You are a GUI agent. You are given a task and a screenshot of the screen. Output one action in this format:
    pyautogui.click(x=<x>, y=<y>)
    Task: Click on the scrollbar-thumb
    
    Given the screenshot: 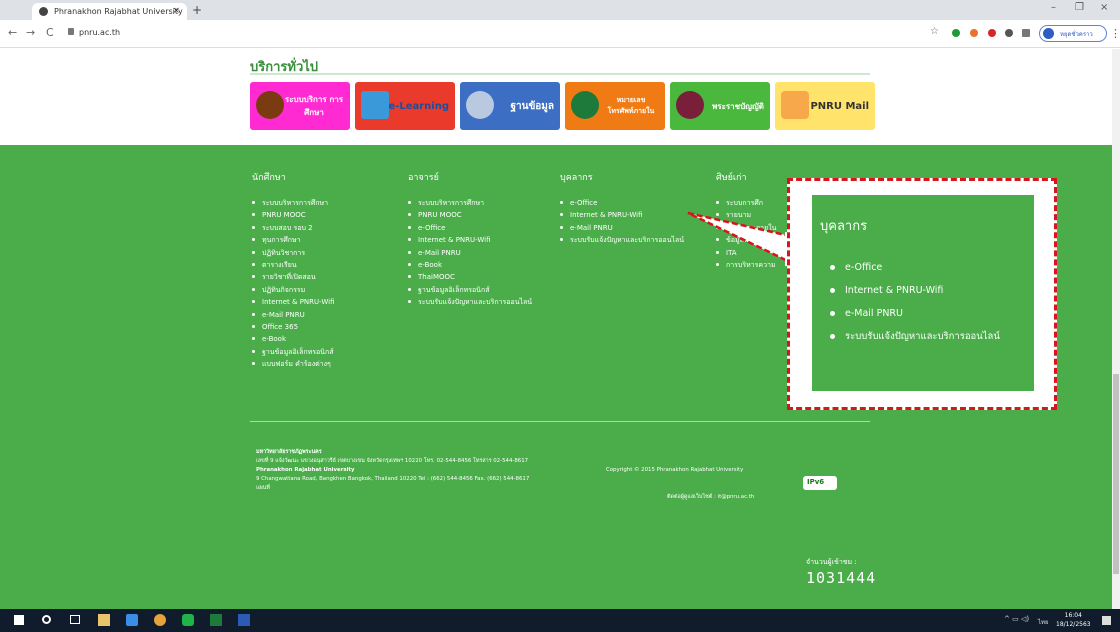 What is the action you would take?
    pyautogui.click(x=1116, y=474)
    